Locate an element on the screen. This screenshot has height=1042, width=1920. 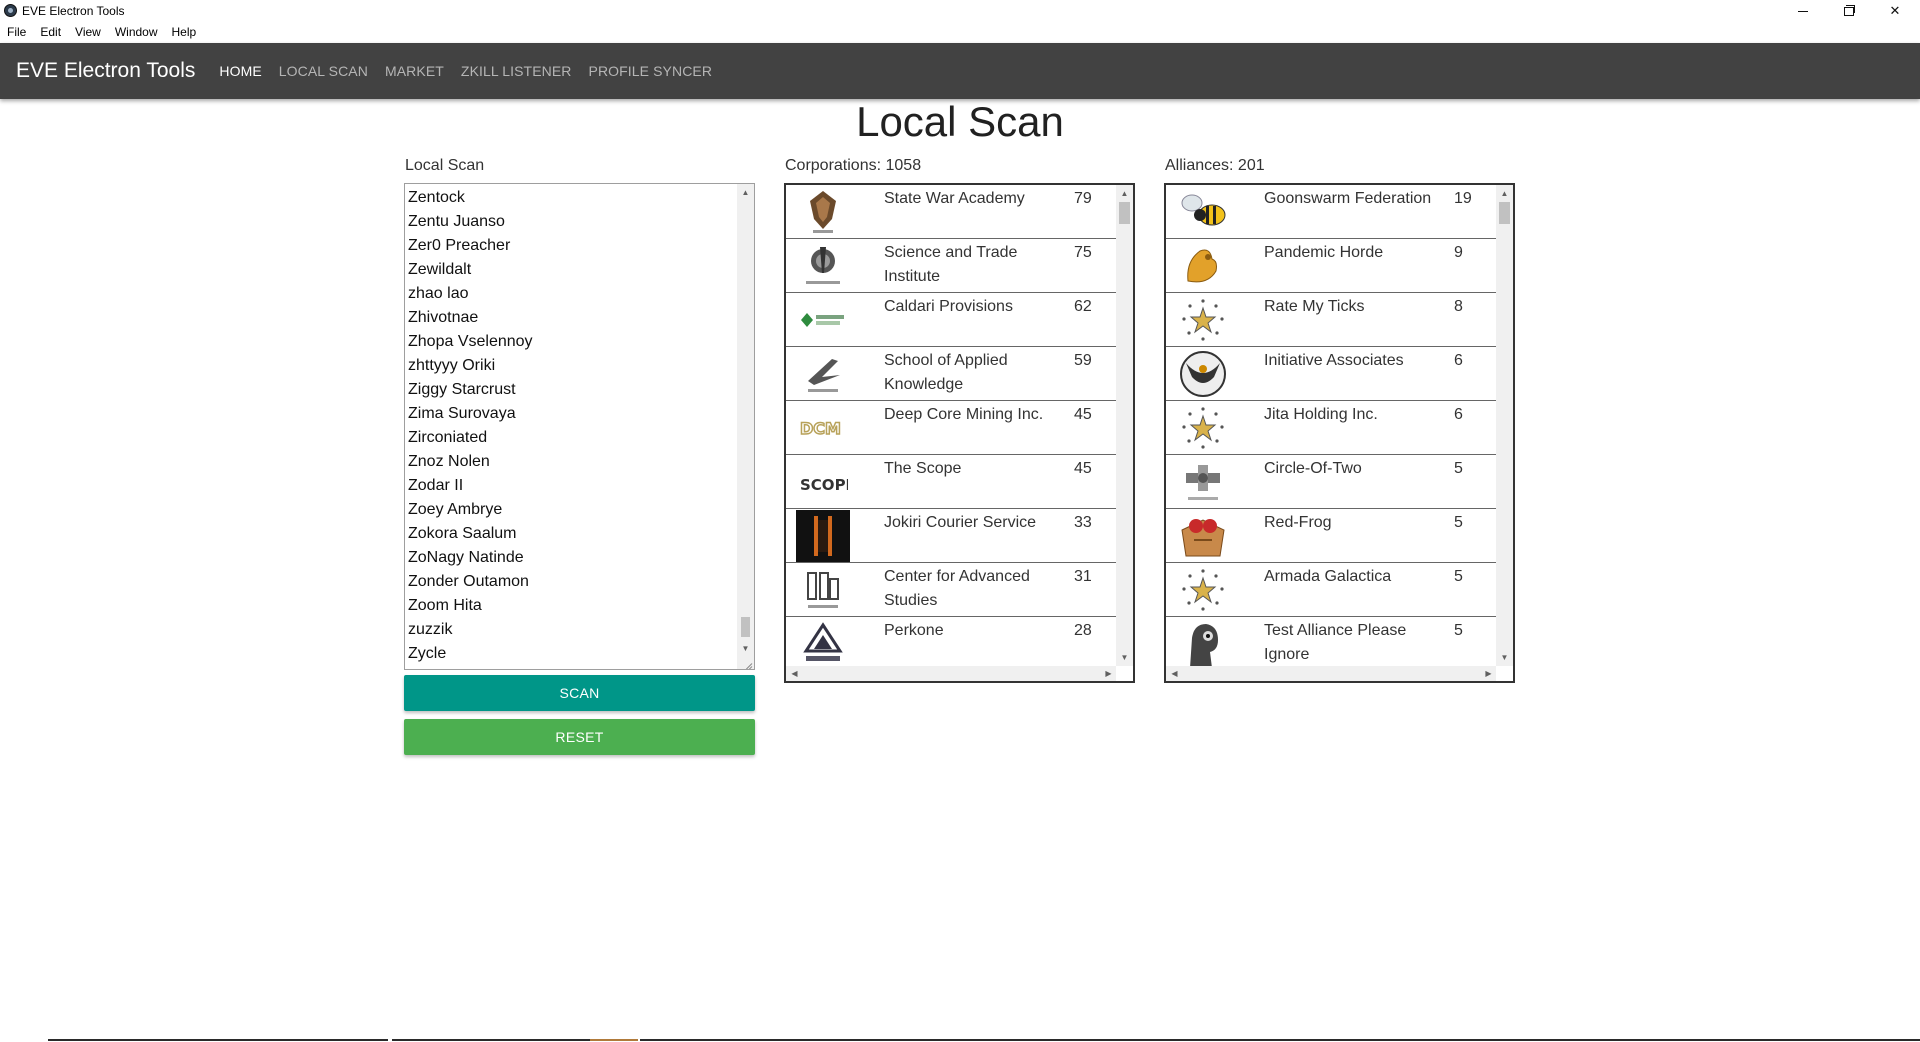
nav-zkill-listener: ZKILL LISTENER is located at coordinates (516, 71).